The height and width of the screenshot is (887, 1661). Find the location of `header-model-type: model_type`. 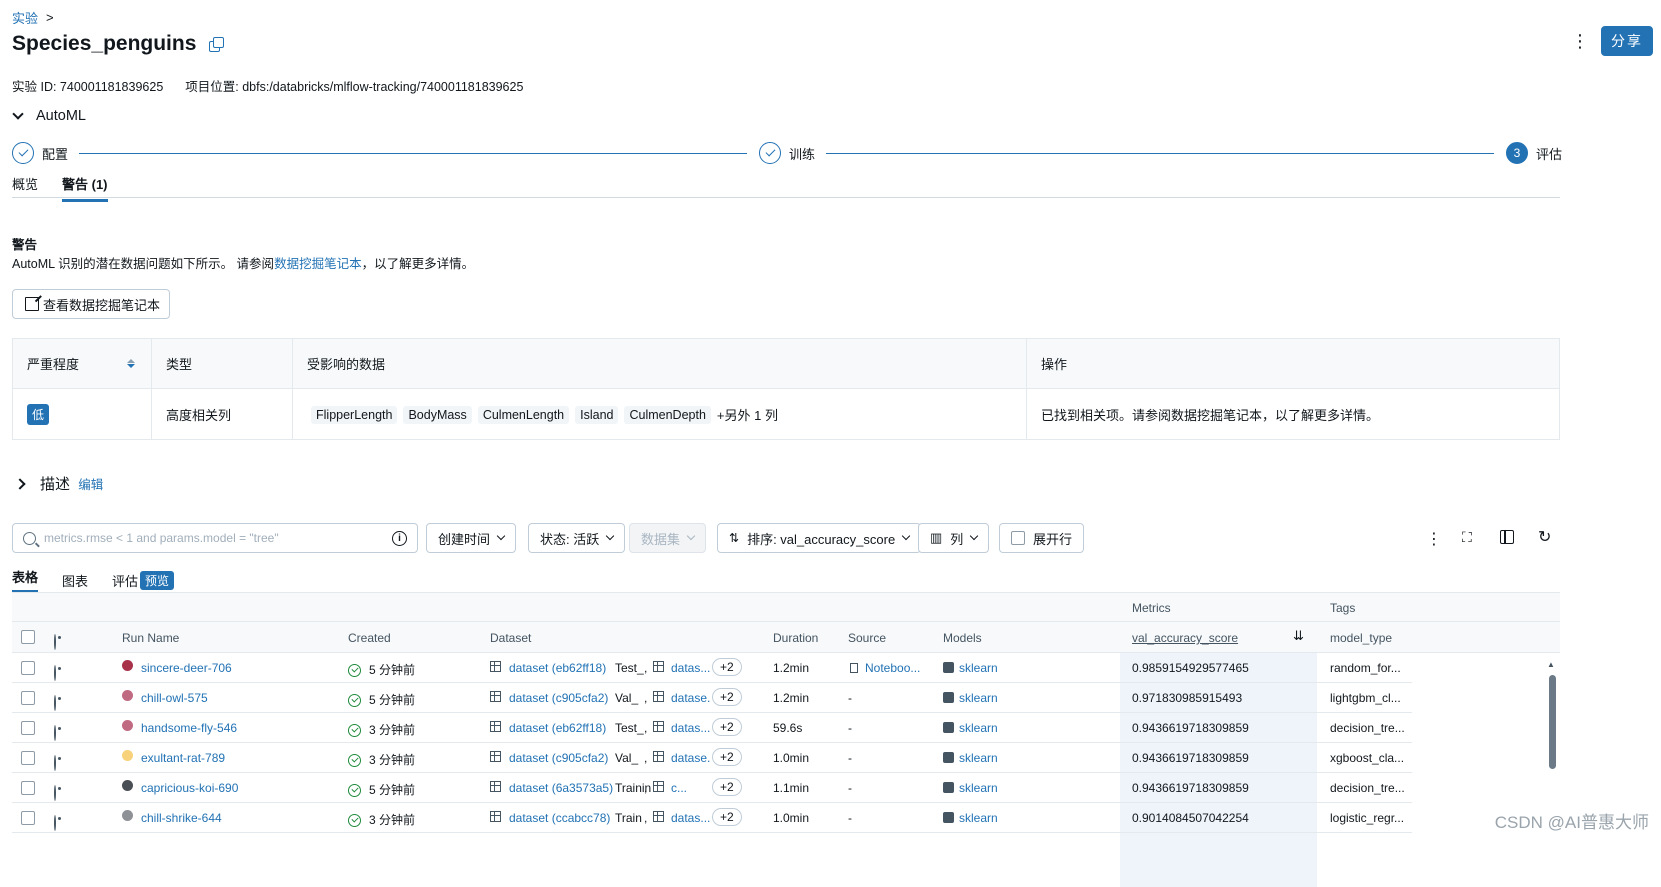

header-model-type: model_type is located at coordinates (1361, 638).